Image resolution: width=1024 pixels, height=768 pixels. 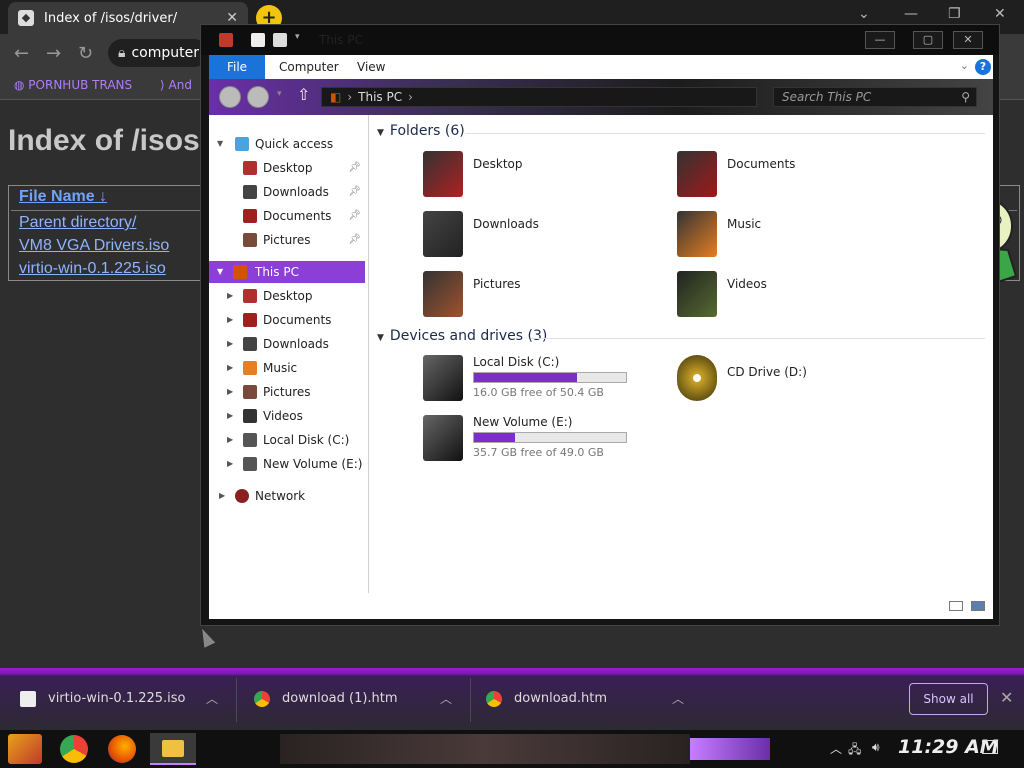 What do you see at coordinates (371, 67) in the screenshot?
I see `ribbon-tab-view: View` at bounding box center [371, 67].